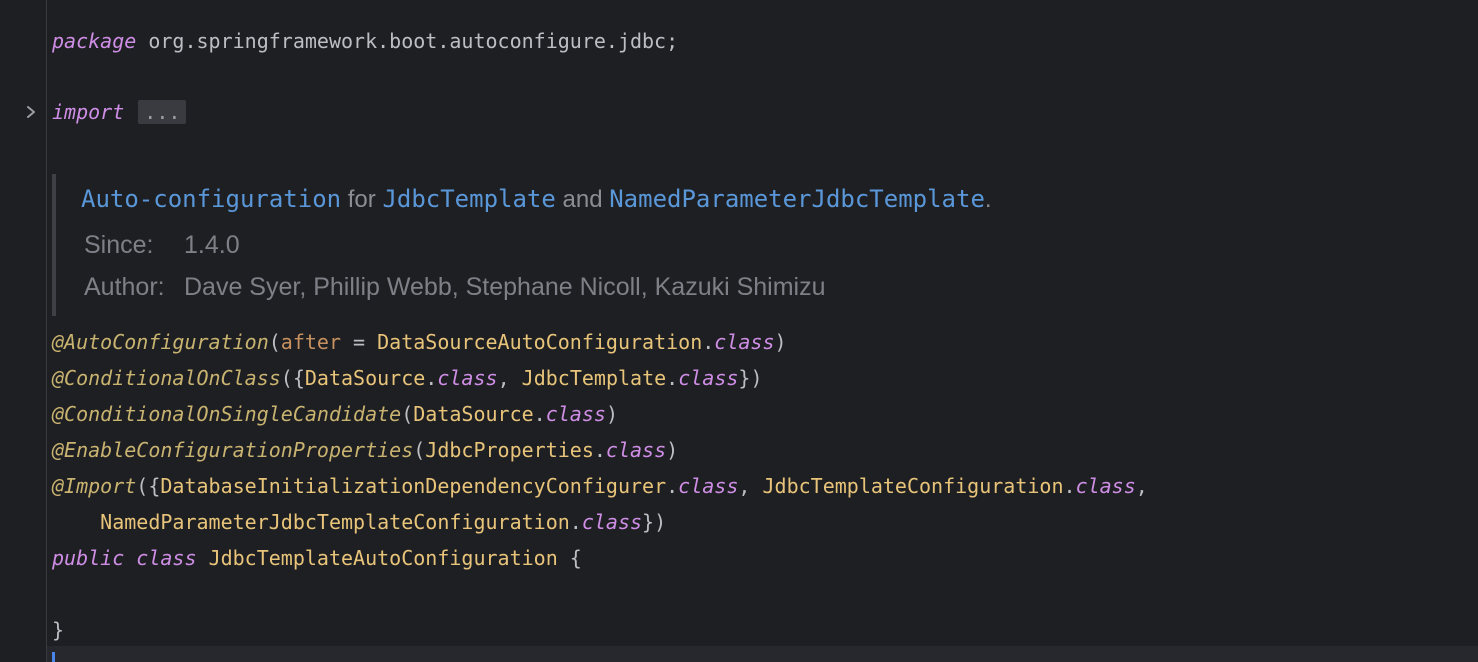 The image size is (1478, 662). I want to click on doc-text-and: and, so click(582, 199).